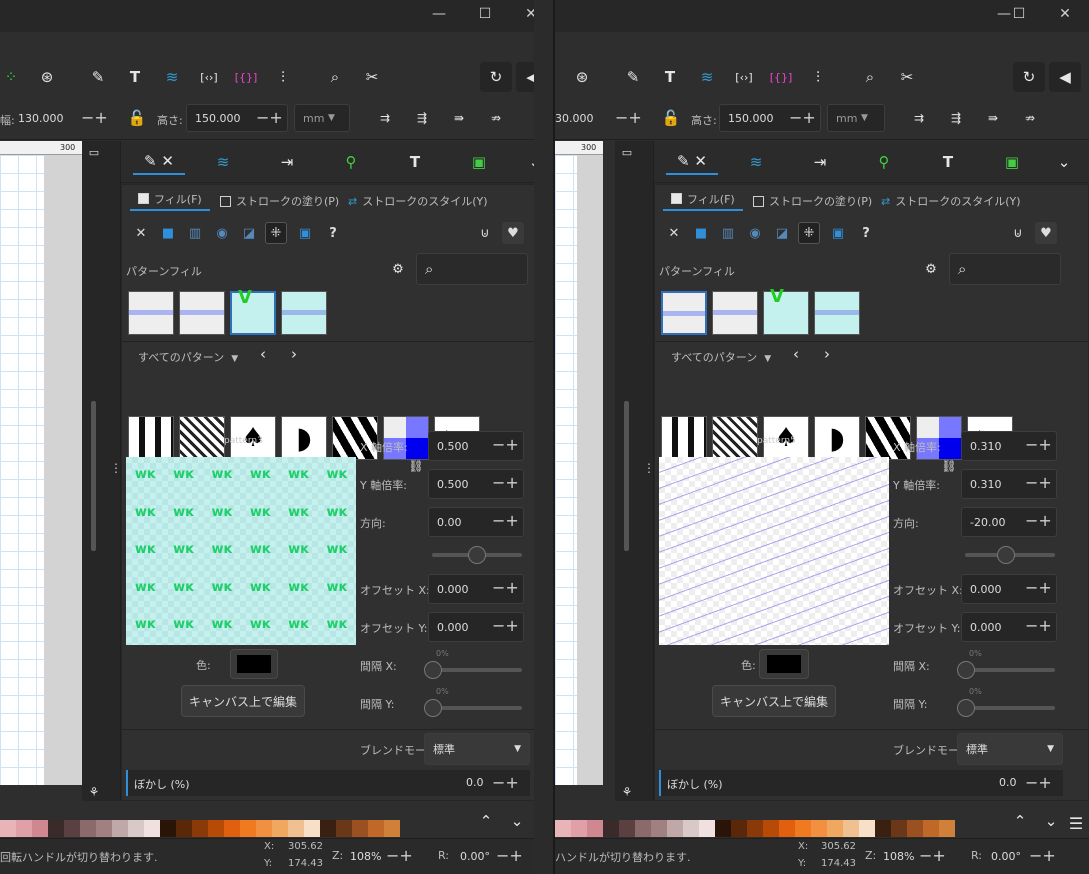 The height and width of the screenshot is (874, 1089). What do you see at coordinates (820, 162) in the screenshot?
I see `tab-export: ⇥` at bounding box center [820, 162].